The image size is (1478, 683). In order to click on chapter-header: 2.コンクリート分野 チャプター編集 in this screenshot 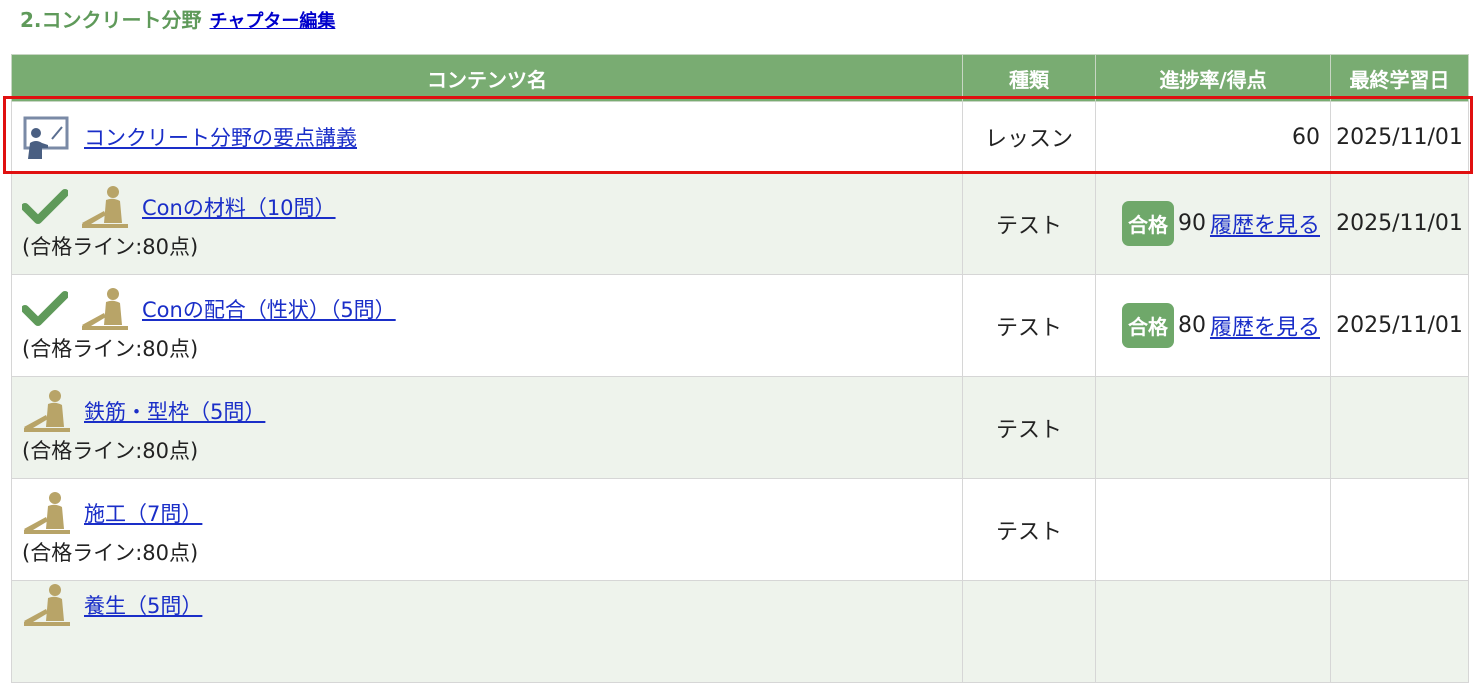, I will do `click(177, 19)`.